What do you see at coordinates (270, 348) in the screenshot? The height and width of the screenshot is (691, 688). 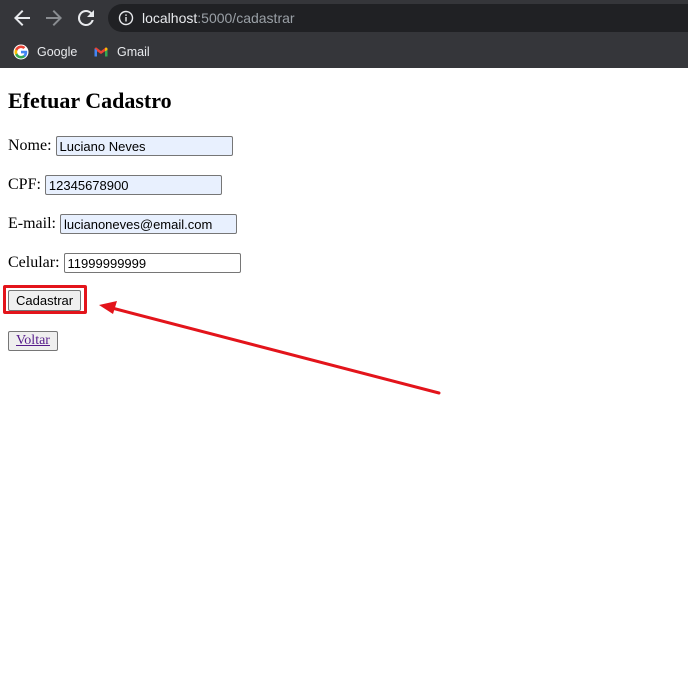 I see `annotation-arrow` at bounding box center [270, 348].